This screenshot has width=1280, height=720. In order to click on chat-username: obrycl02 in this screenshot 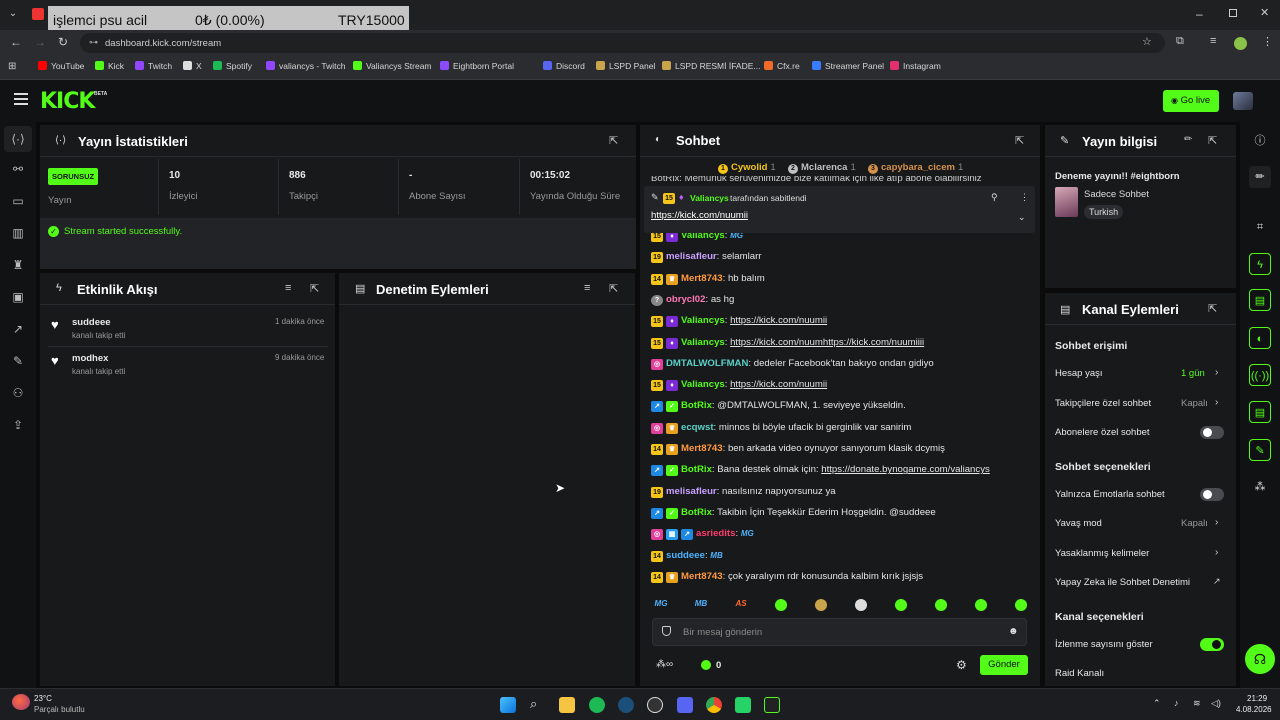, I will do `click(685, 299)`.